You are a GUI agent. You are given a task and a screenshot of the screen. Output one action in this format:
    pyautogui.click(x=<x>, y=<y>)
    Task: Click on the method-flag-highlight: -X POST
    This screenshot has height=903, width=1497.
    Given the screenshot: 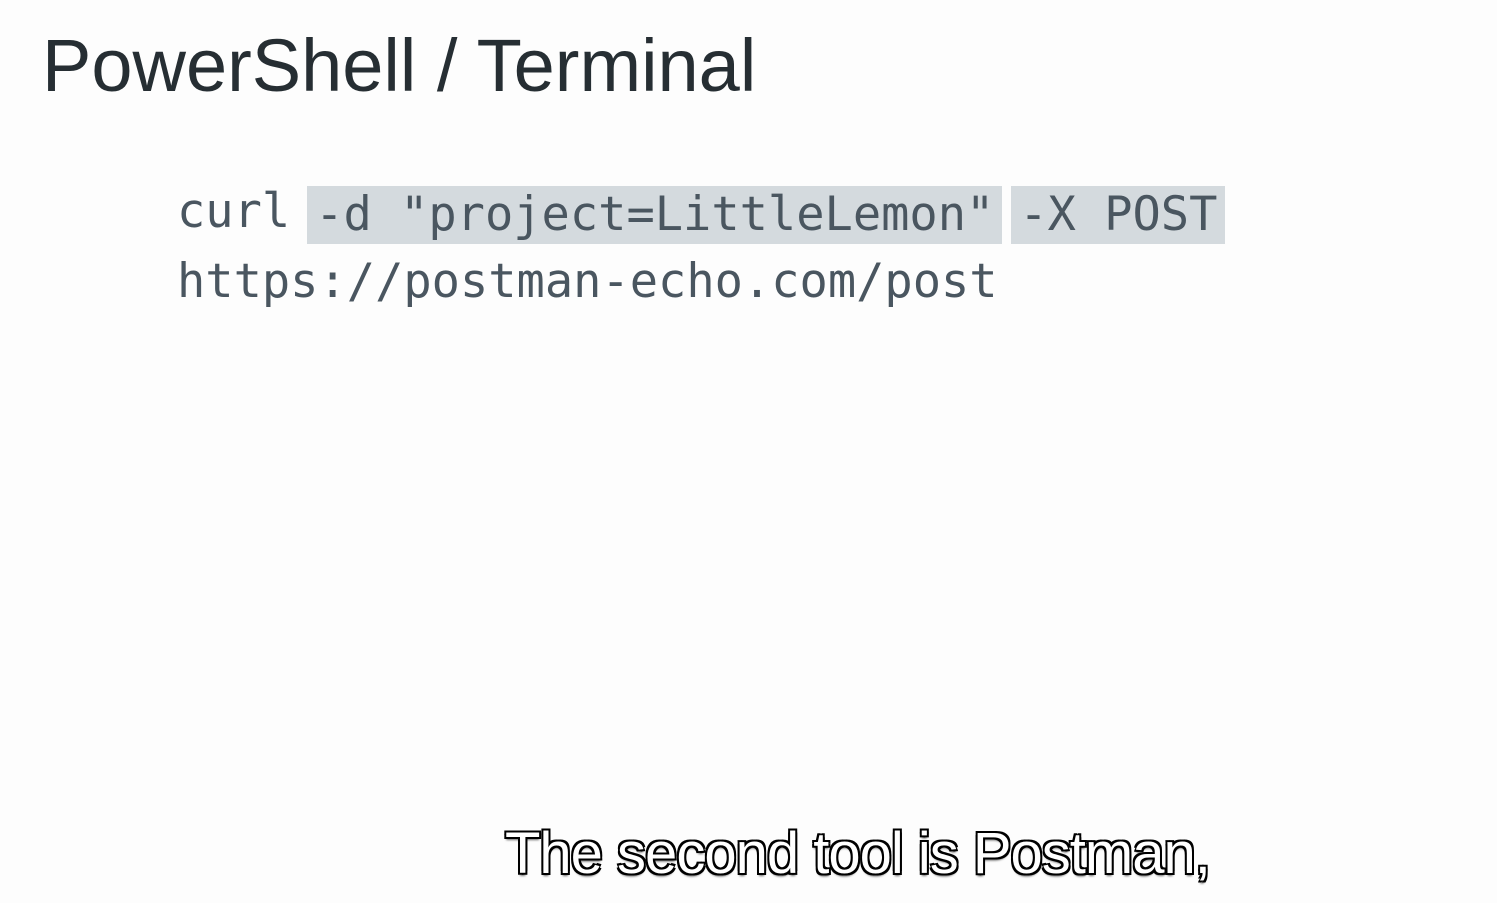 What is the action you would take?
    pyautogui.click(x=1118, y=214)
    